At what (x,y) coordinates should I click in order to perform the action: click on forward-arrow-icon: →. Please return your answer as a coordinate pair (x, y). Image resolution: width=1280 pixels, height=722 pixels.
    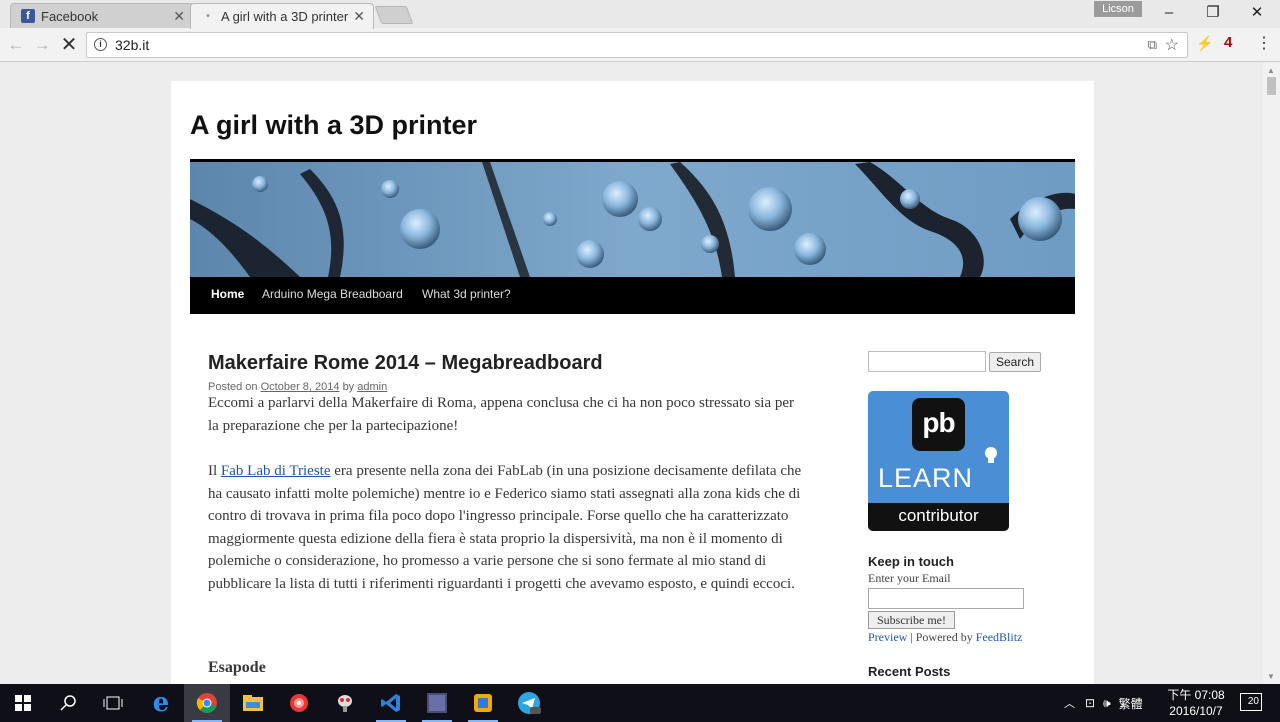
    Looking at the image, I should click on (42, 45).